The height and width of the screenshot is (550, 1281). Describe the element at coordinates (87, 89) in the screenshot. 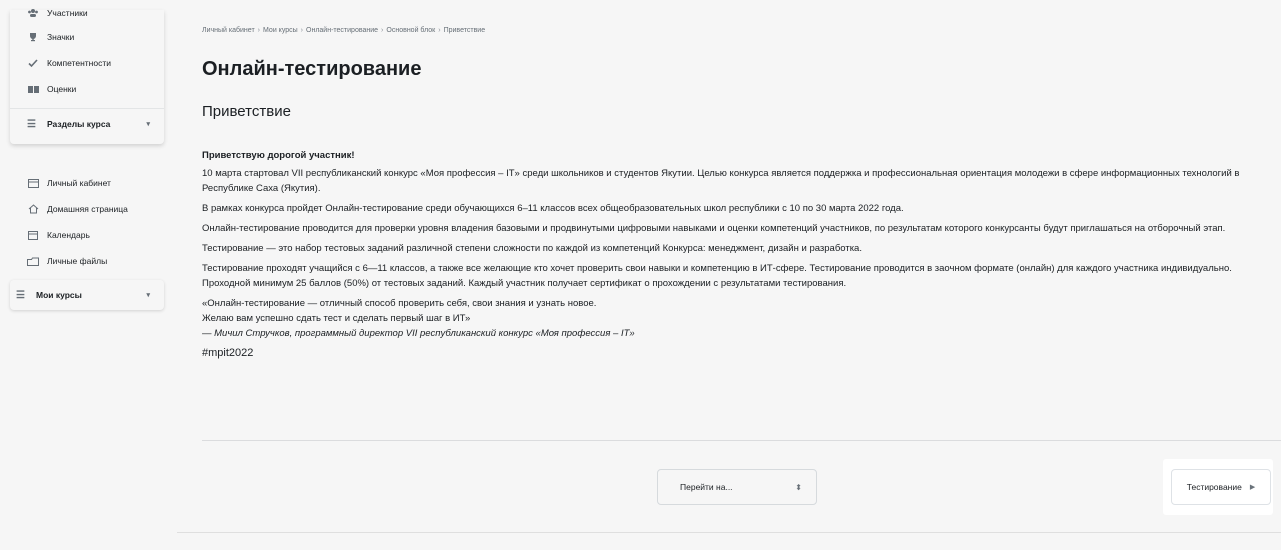

I see `sidebar-item-grades: Оценки` at that location.